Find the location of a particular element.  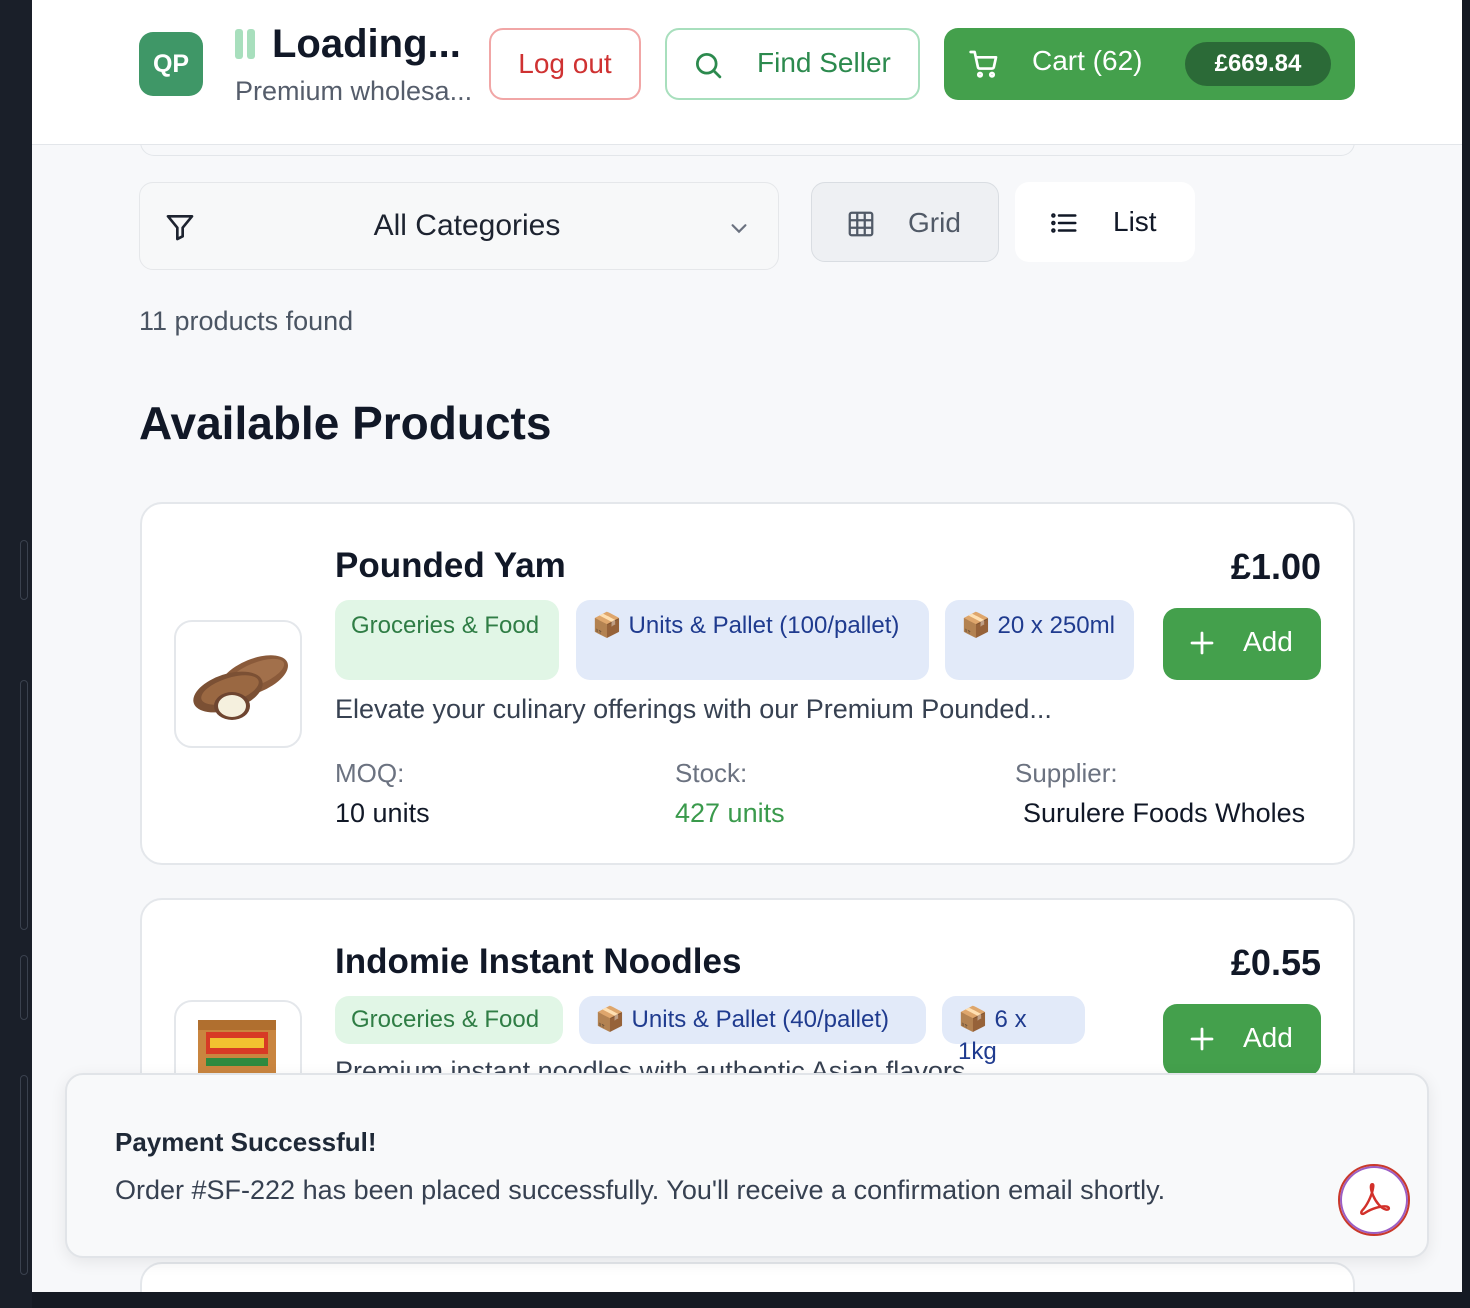

avatar: QP is located at coordinates (171, 64).